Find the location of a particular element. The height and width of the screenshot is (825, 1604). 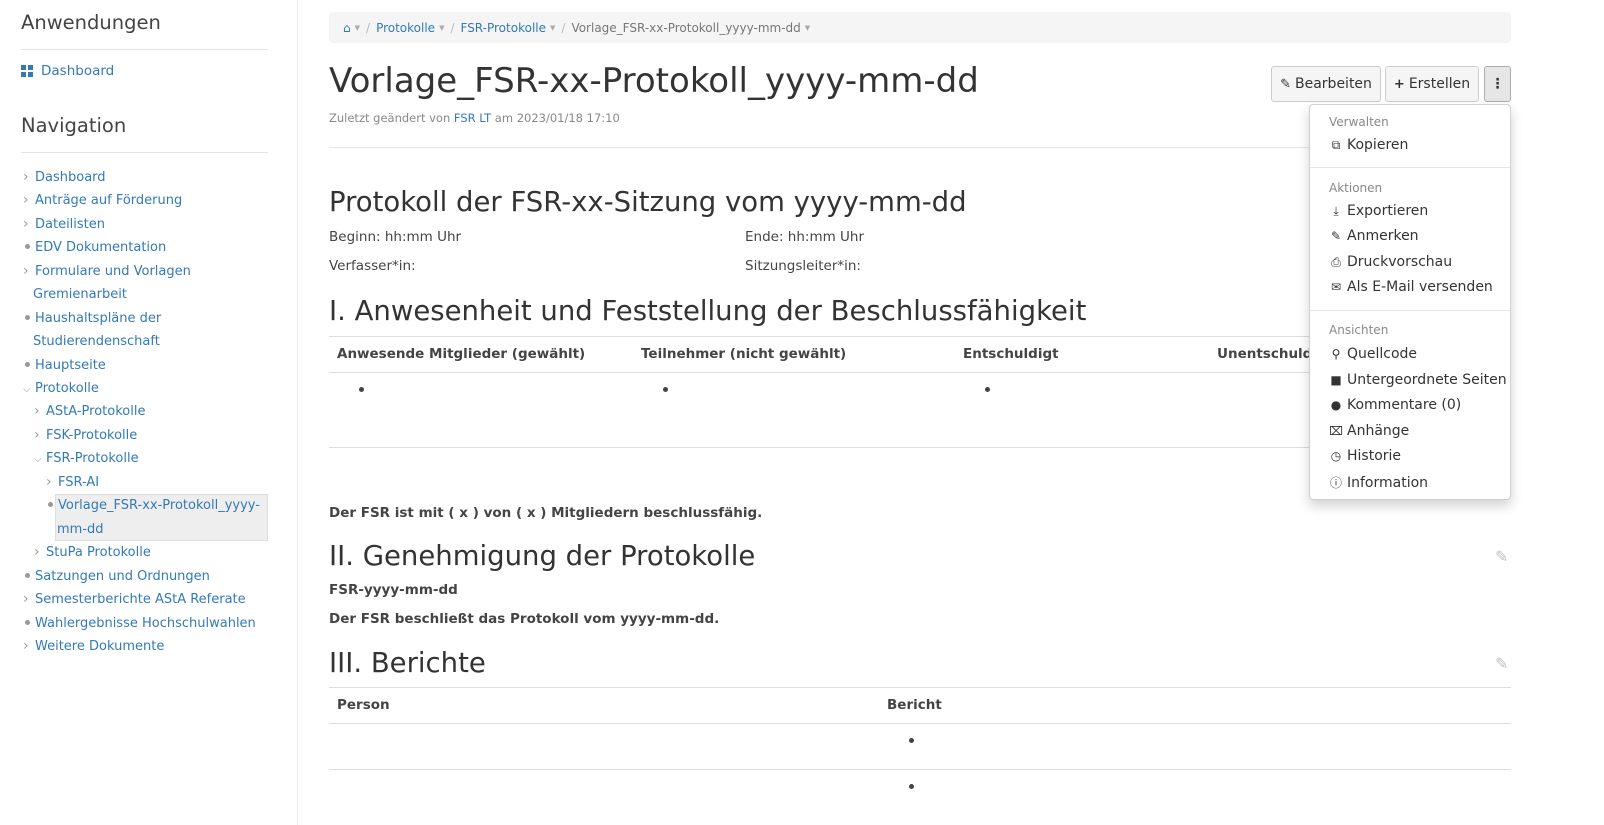

menu-item-copy: ⧉ Kopieren is located at coordinates (1369, 145).